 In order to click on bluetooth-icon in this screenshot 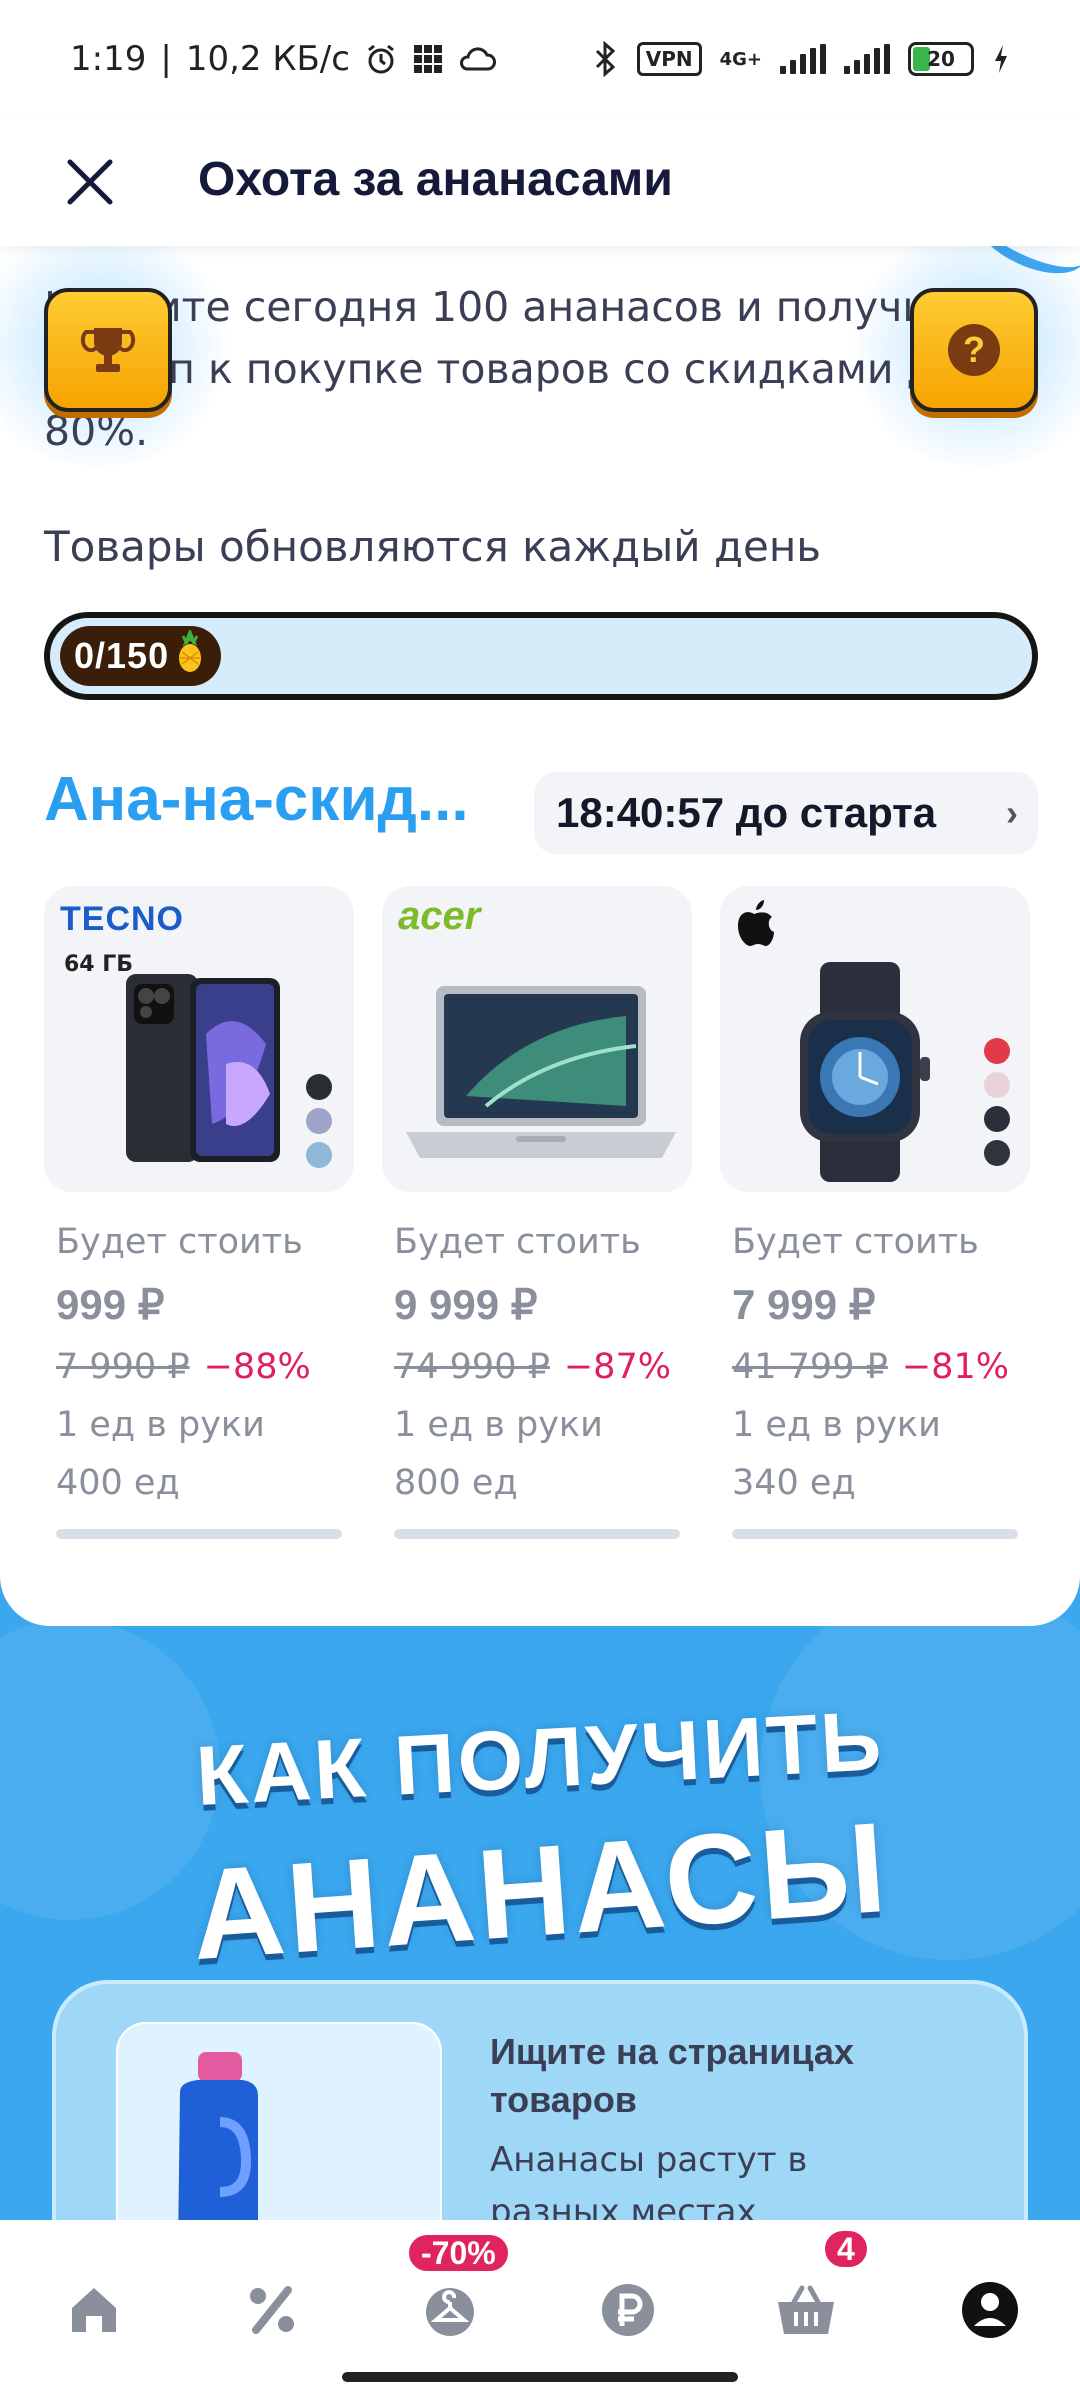, I will do `click(606, 59)`.